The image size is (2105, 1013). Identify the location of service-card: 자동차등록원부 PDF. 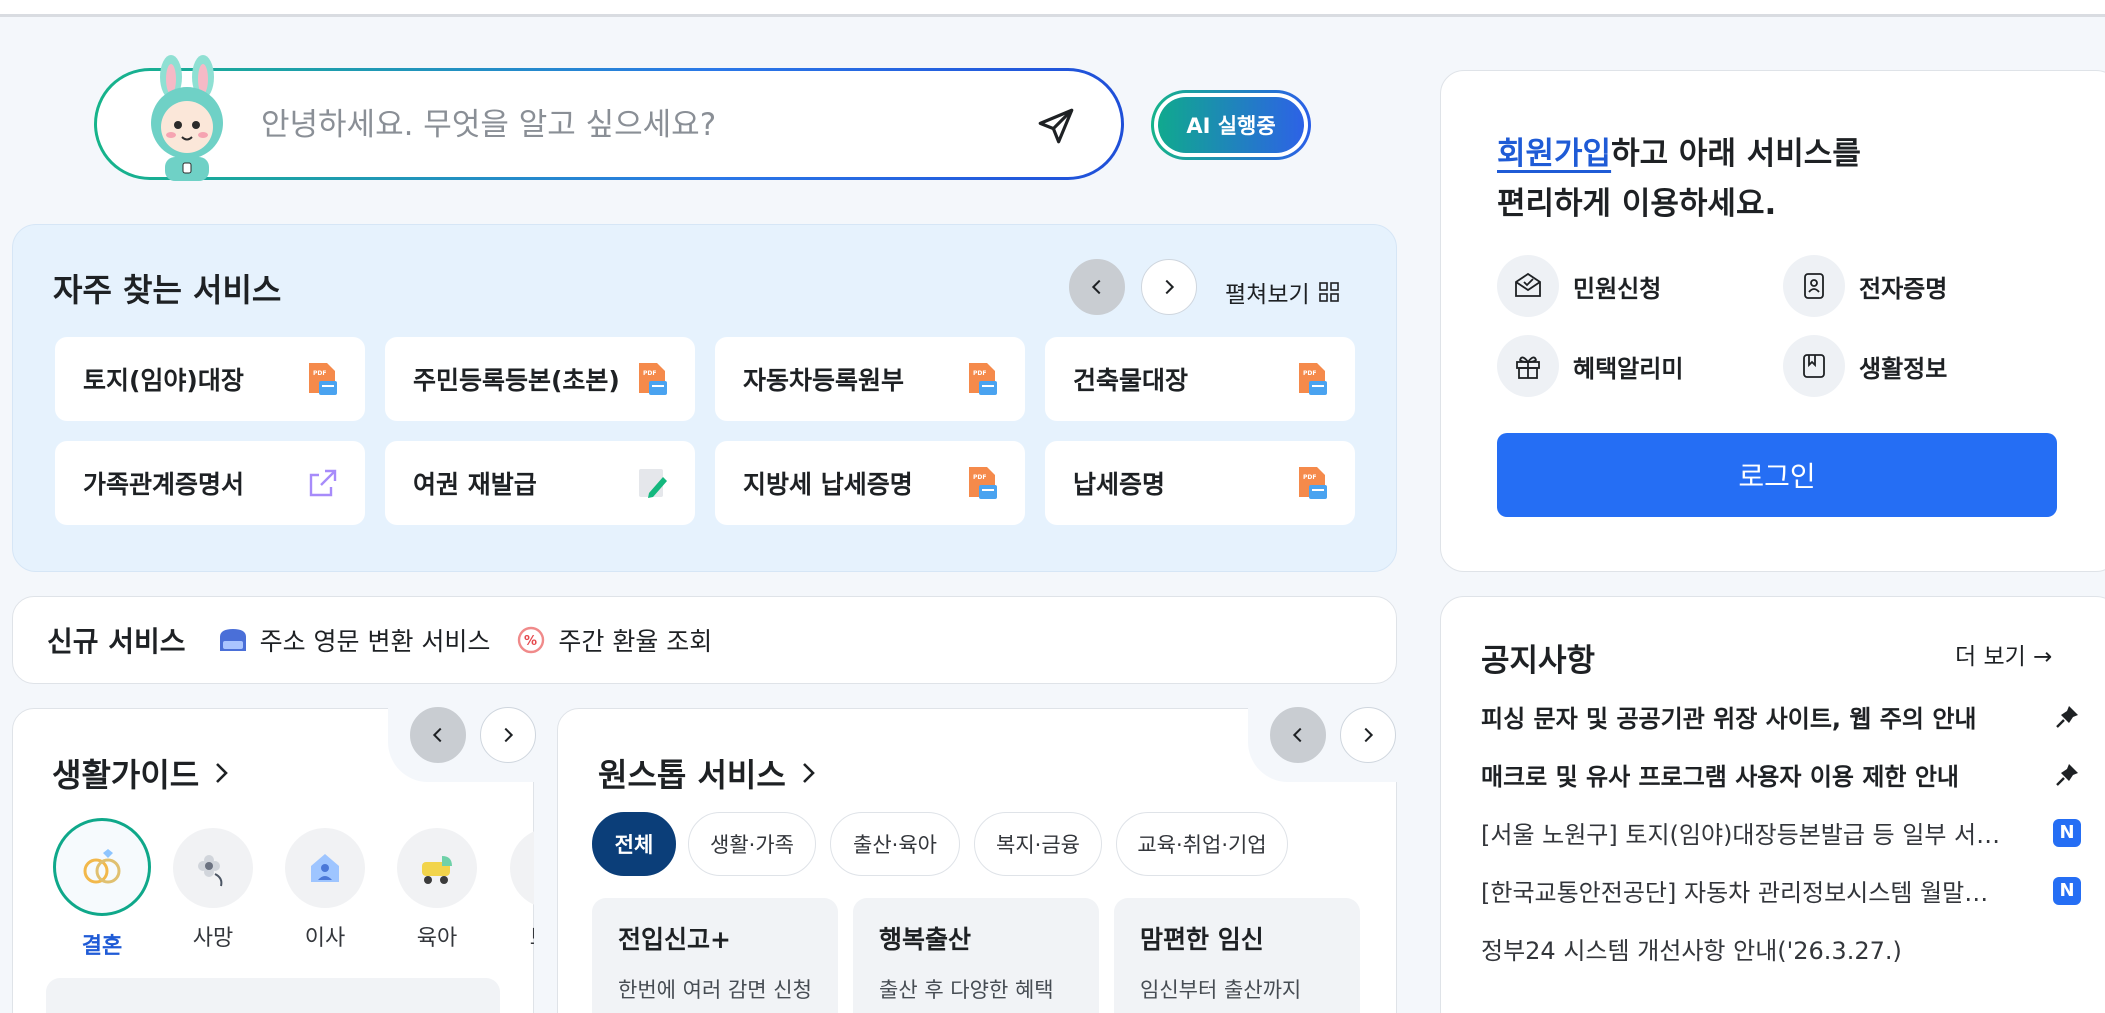
(870, 379).